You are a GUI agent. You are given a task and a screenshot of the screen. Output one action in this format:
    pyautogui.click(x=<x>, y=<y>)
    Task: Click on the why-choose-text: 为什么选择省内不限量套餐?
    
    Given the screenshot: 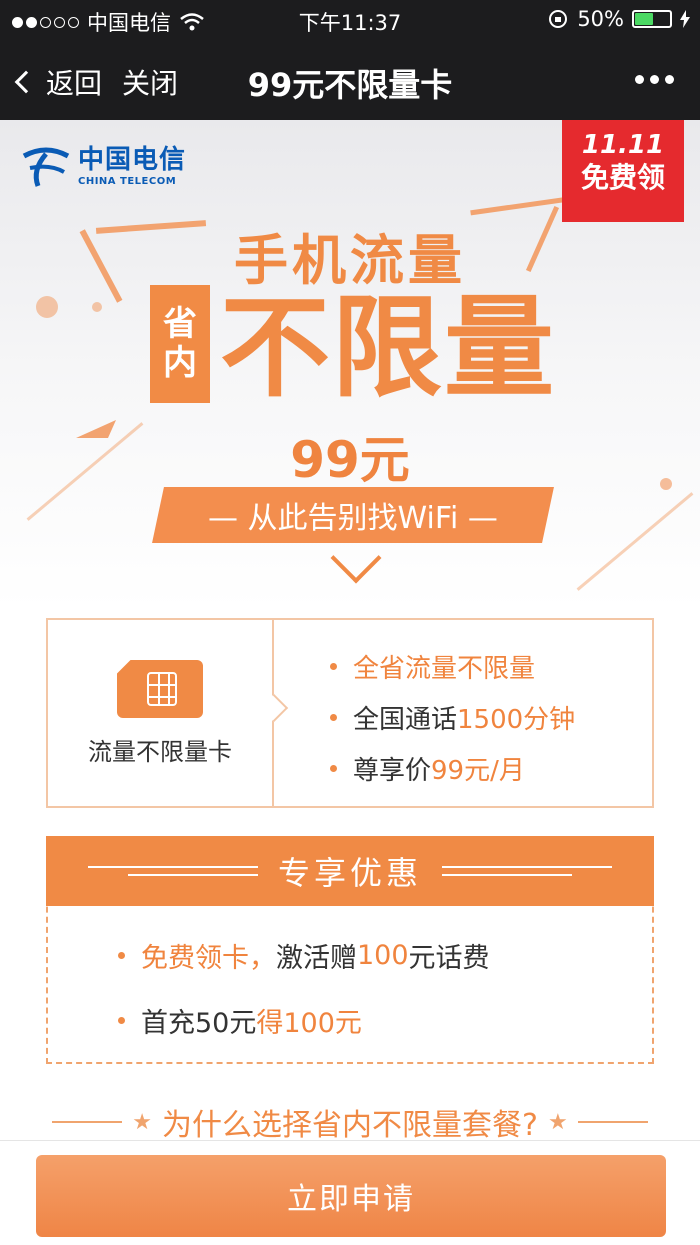 What is the action you would take?
    pyautogui.click(x=350, y=1124)
    